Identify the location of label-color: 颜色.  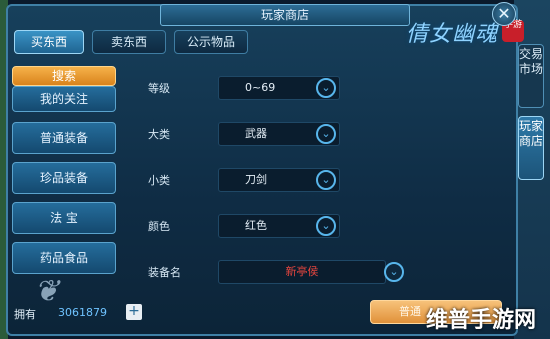
(159, 226).